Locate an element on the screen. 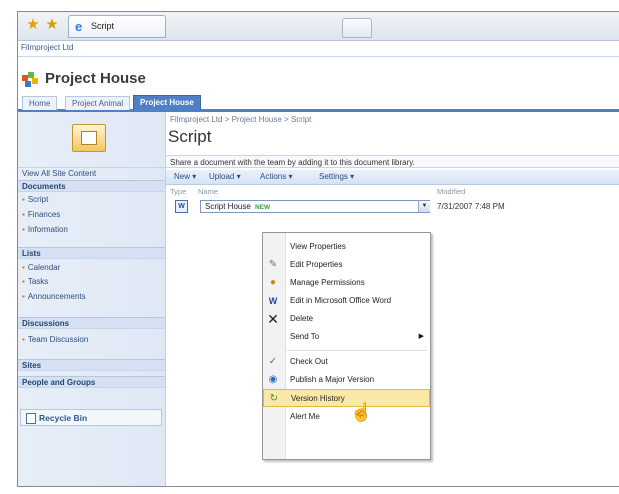 This screenshot has height=494, width=619. browser-tab: e Script is located at coordinates (117, 26).